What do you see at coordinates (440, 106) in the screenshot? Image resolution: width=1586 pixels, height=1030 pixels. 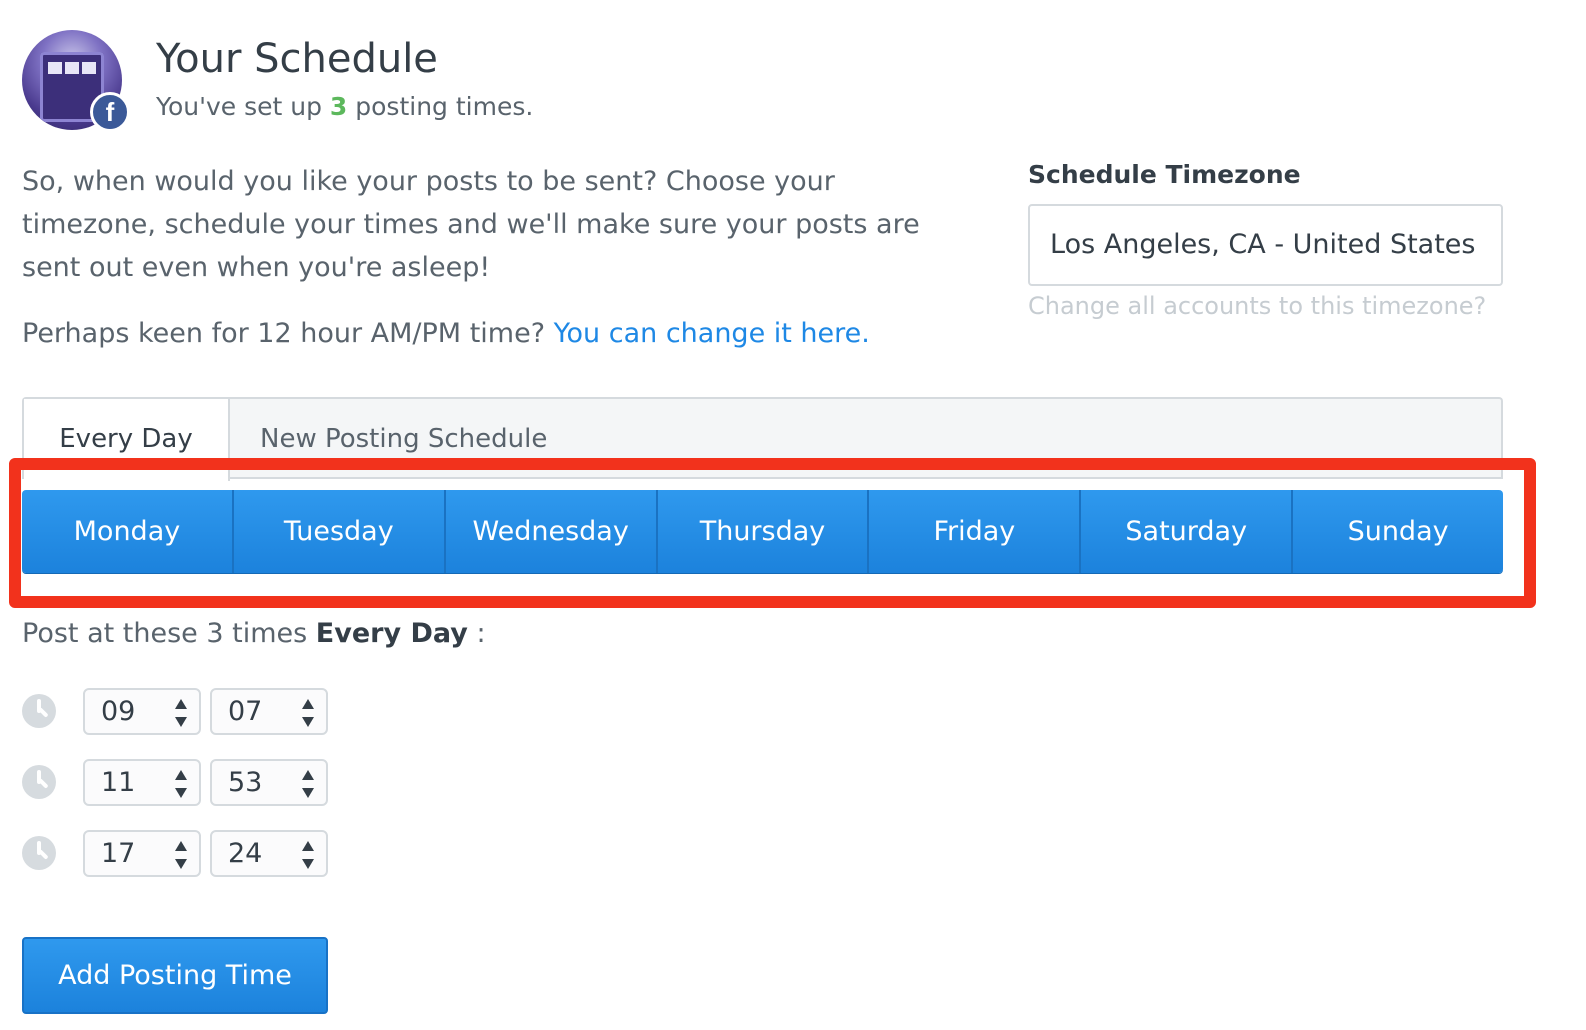 I see `summary-suffix: posting times.` at bounding box center [440, 106].